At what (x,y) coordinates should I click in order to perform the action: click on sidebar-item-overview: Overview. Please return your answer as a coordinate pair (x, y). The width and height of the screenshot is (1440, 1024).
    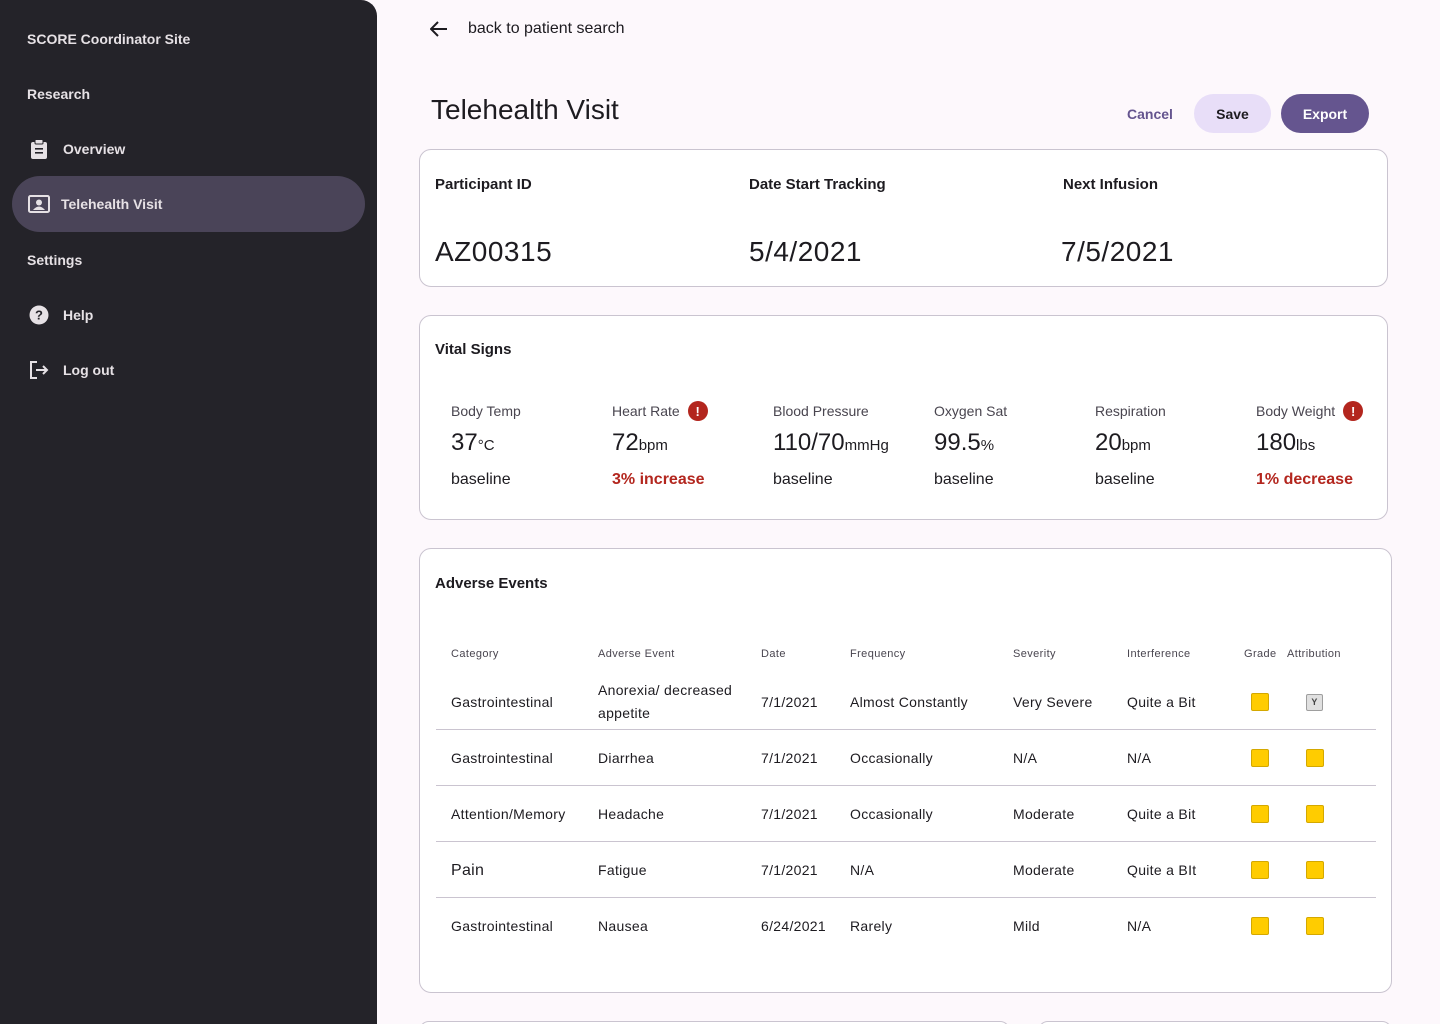
    Looking at the image, I should click on (188, 149).